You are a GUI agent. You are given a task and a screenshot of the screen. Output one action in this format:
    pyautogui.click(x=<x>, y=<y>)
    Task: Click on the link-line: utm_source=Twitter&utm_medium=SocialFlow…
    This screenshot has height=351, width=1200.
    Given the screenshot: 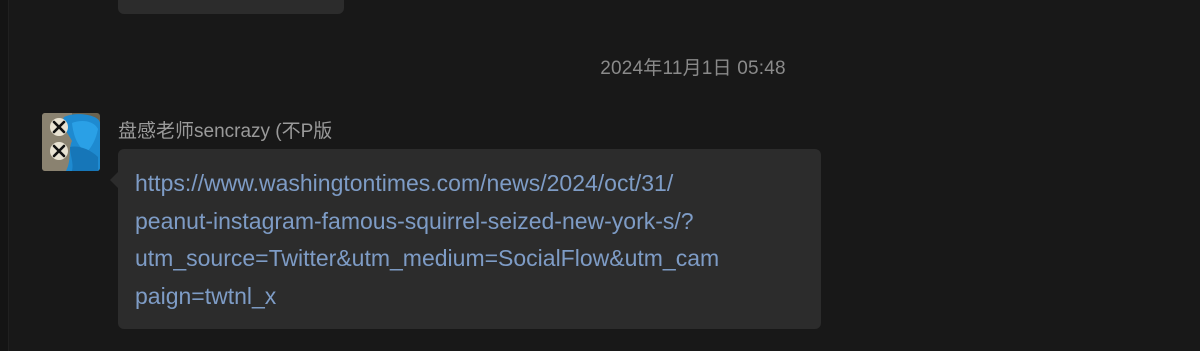 What is the action you would take?
    pyautogui.click(x=475, y=259)
    